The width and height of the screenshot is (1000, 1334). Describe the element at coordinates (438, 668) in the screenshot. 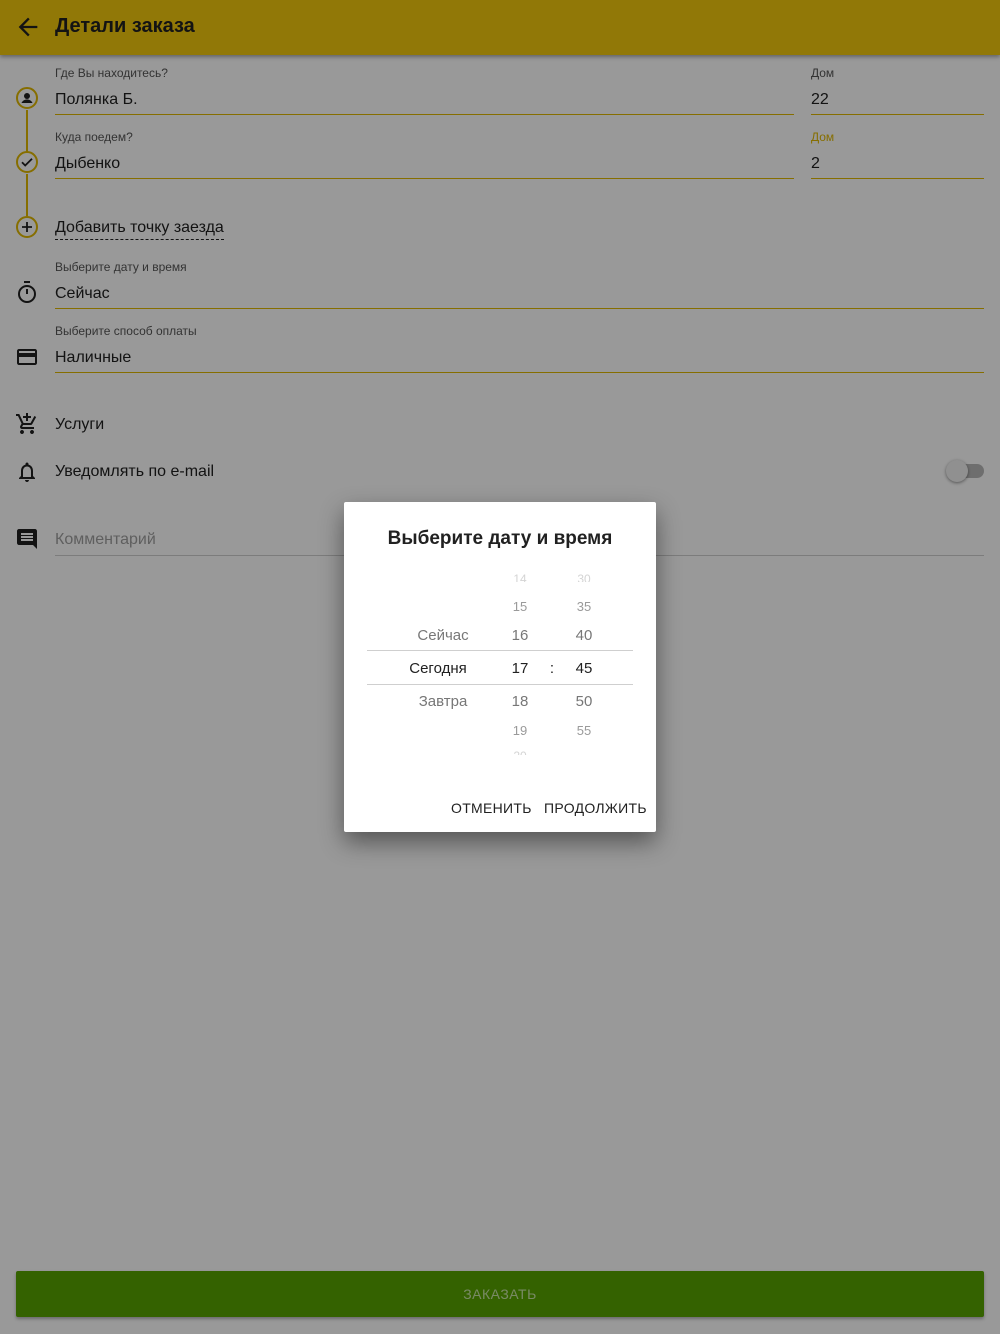

I see `day-option-selected: Сегодня` at that location.